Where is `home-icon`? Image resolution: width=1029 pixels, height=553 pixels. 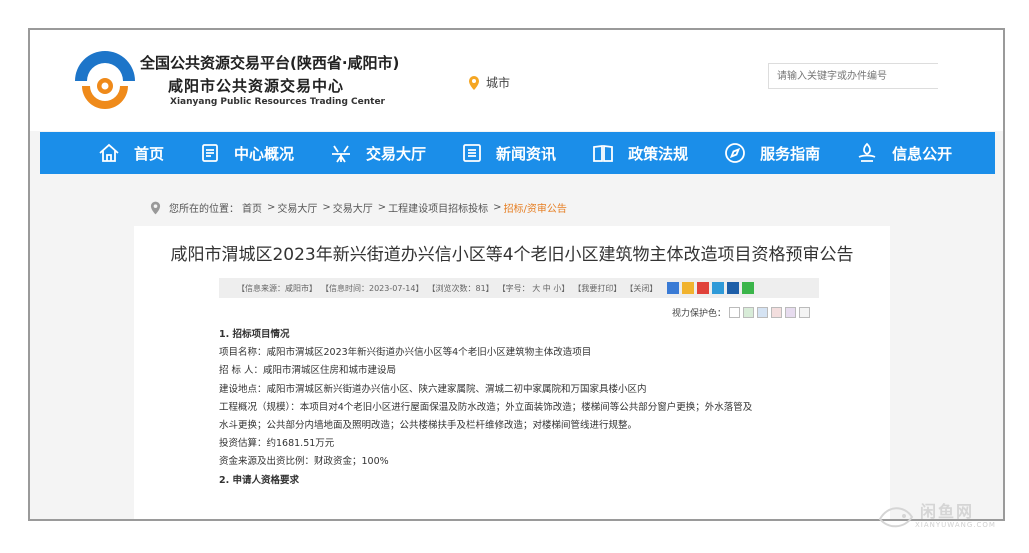
home-icon is located at coordinates (109, 152).